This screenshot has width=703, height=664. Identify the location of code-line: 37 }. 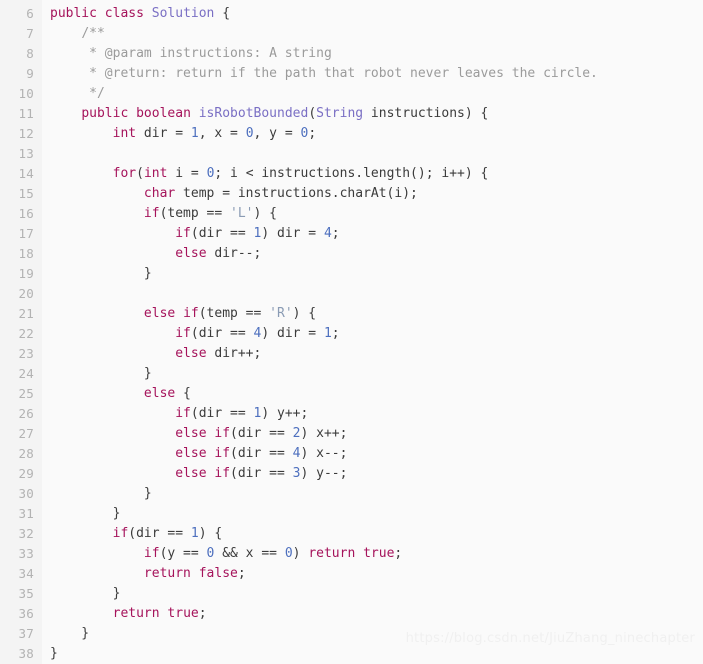
(351, 634).